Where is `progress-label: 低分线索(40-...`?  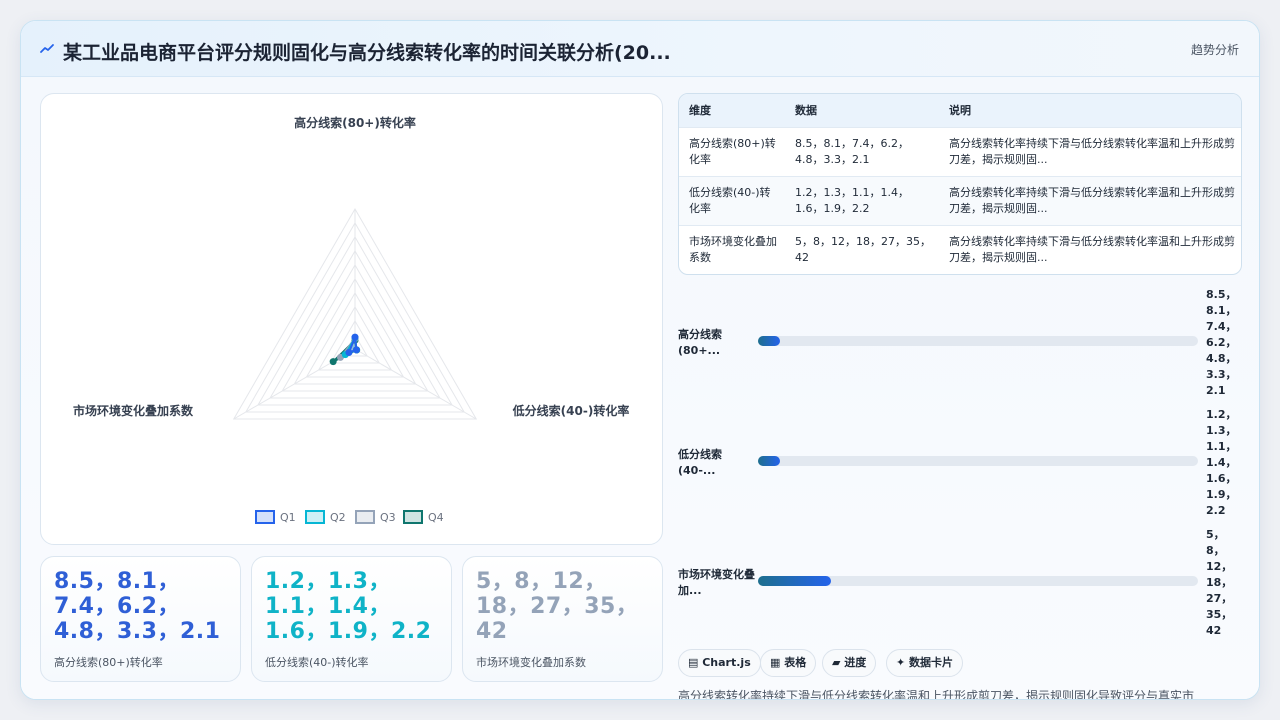 progress-label: 低分线索(40-... is located at coordinates (700, 462).